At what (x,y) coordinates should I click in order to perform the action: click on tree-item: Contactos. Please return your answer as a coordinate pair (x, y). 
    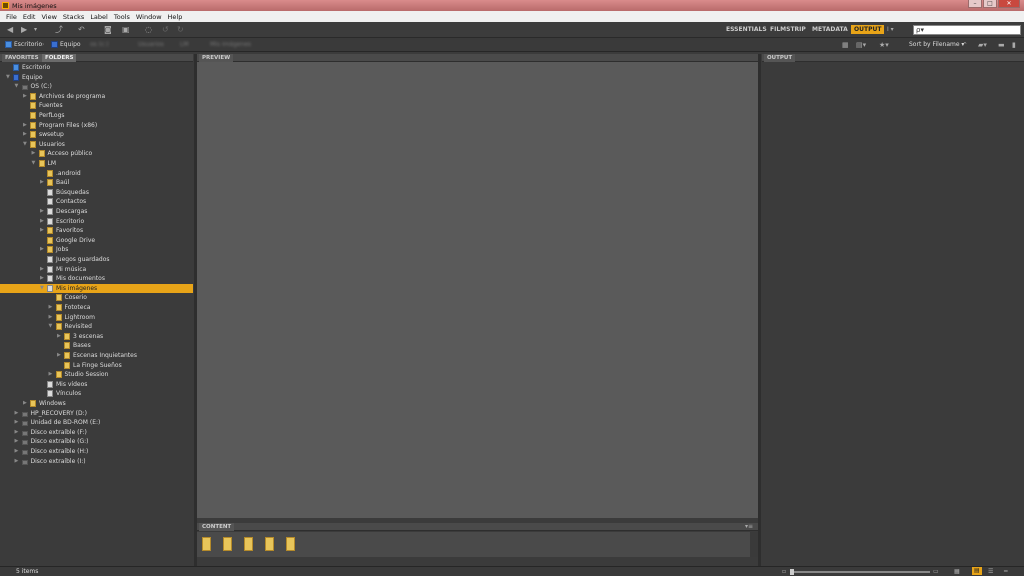
    Looking at the image, I should click on (96, 202).